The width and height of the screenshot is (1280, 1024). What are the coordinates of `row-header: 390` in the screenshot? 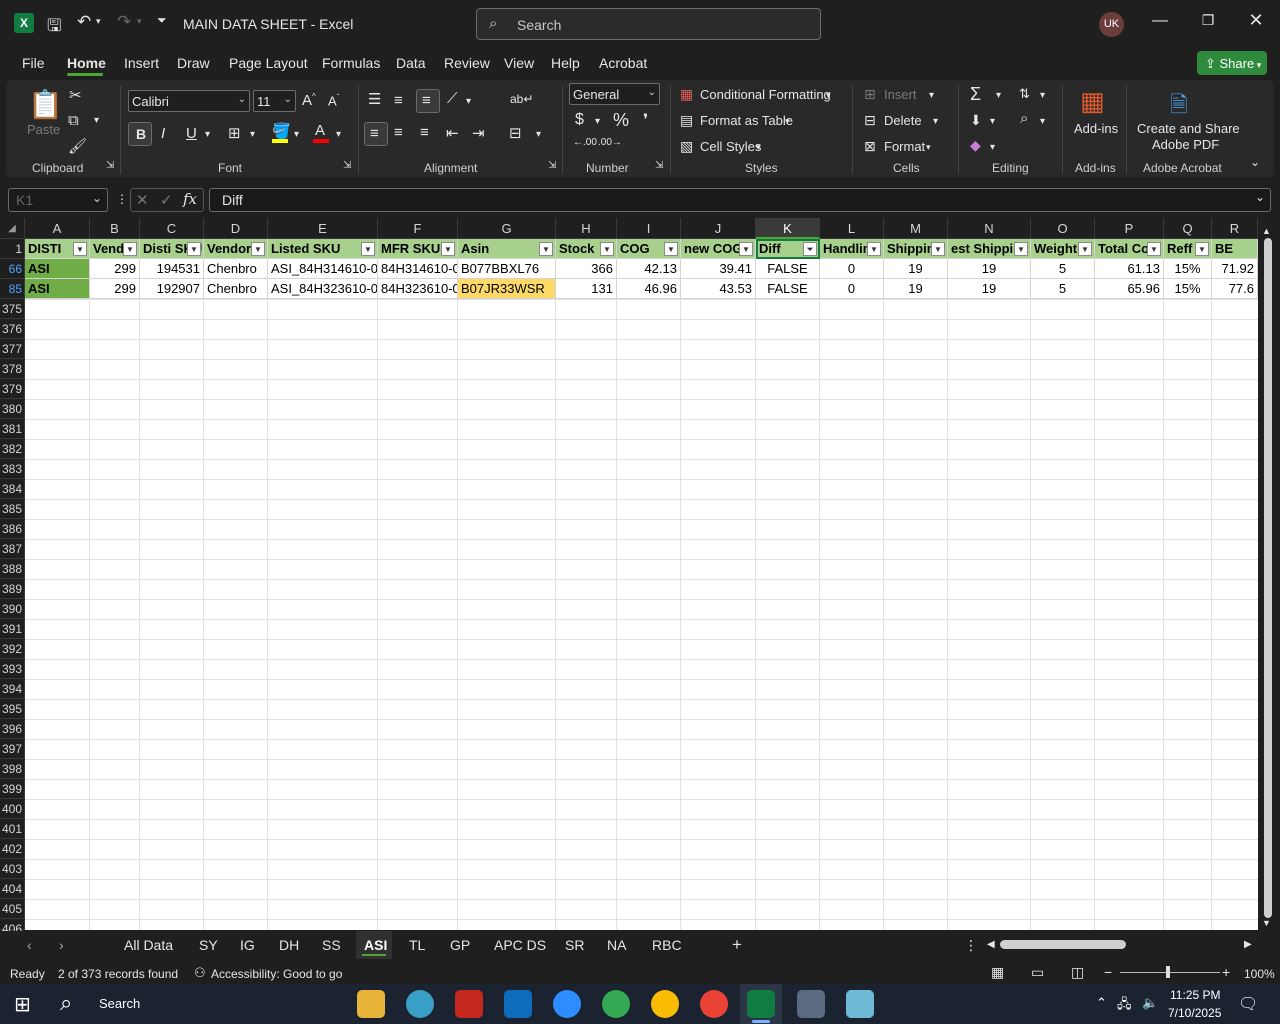 It's located at (12, 609).